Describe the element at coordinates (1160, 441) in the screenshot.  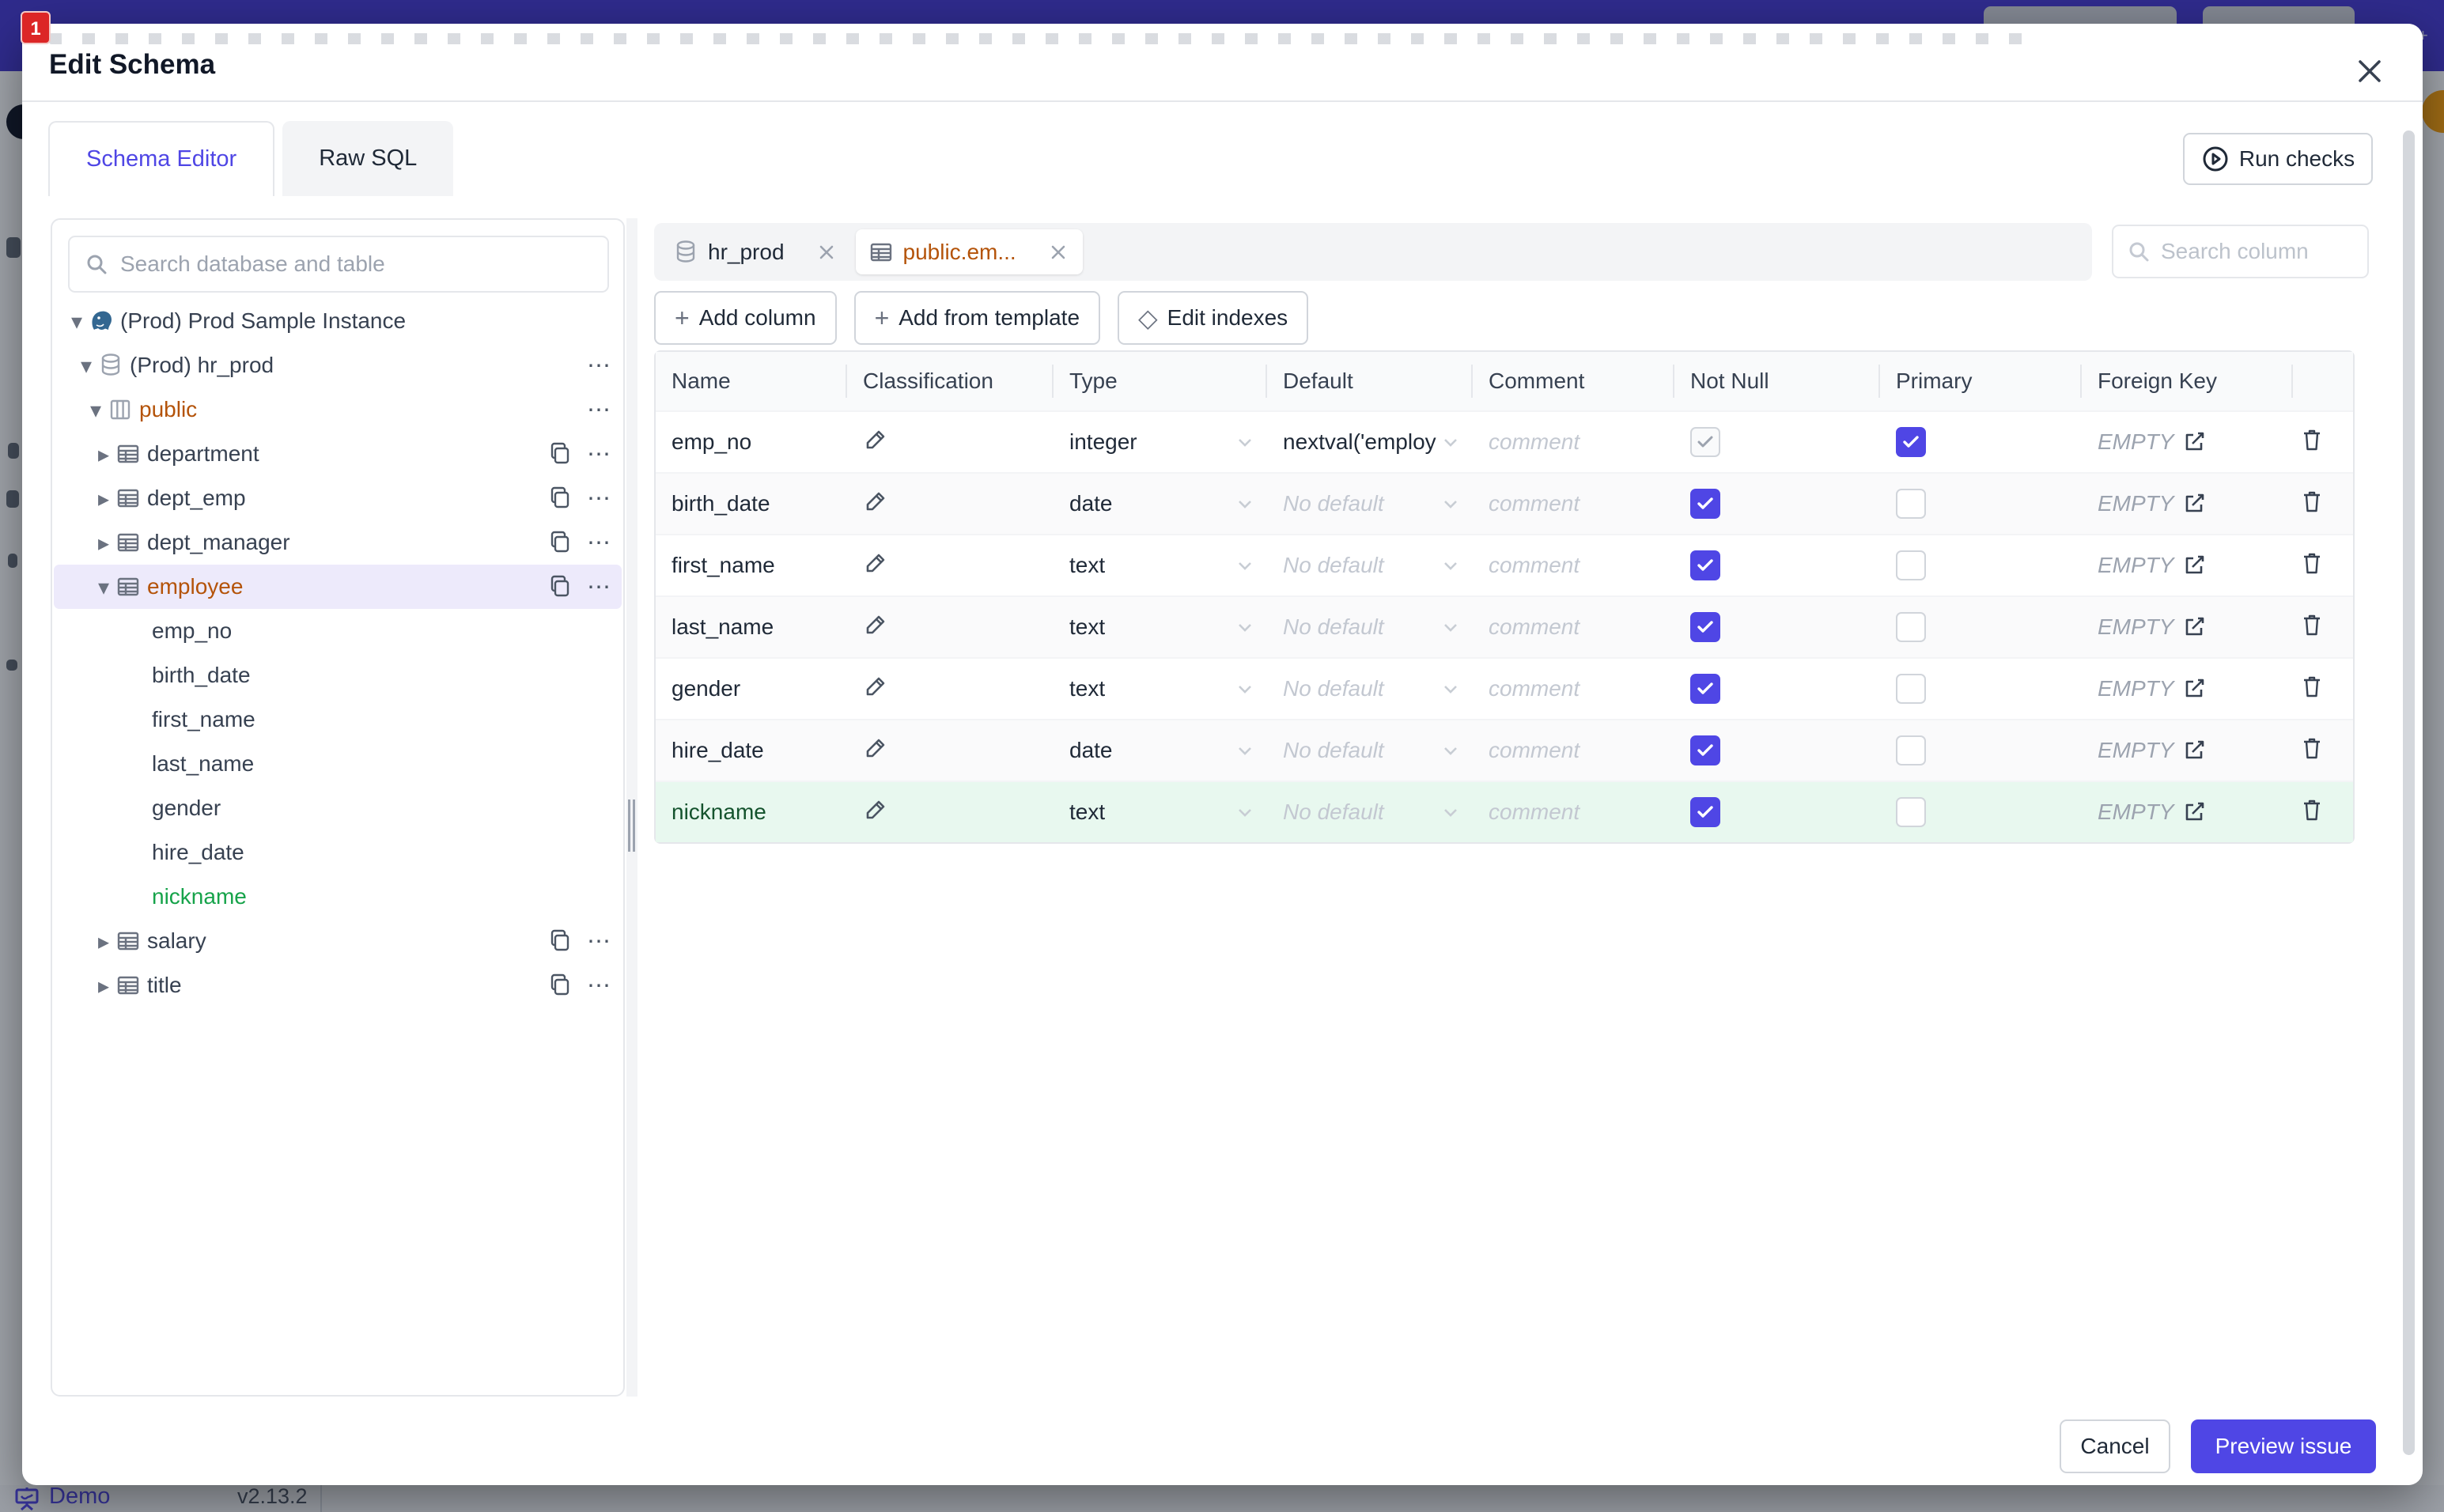
I see `type-cell: integer` at that location.